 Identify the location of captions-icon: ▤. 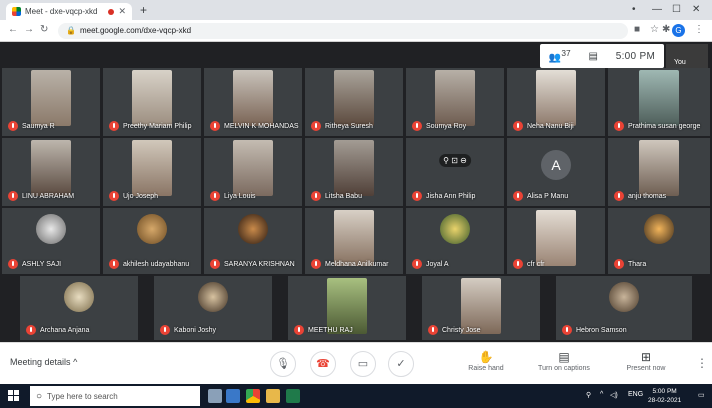
(564, 357).